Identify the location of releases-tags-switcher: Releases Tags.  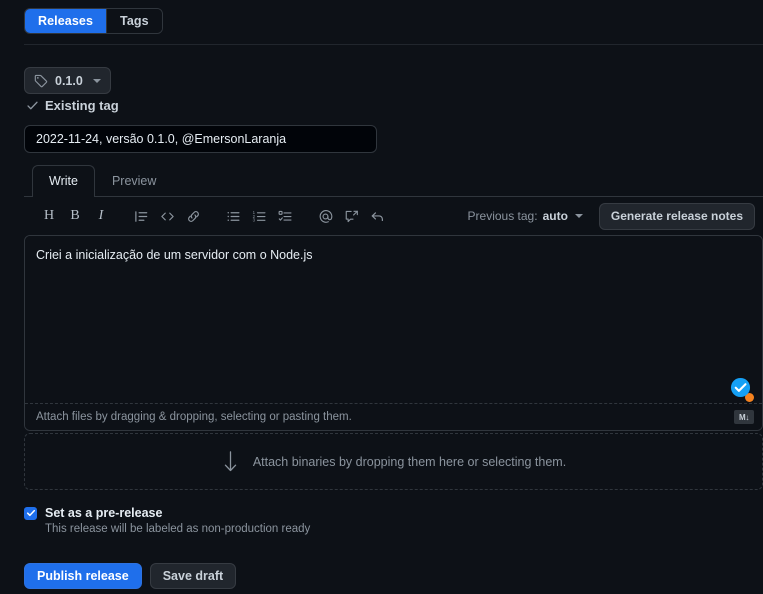
(93, 21).